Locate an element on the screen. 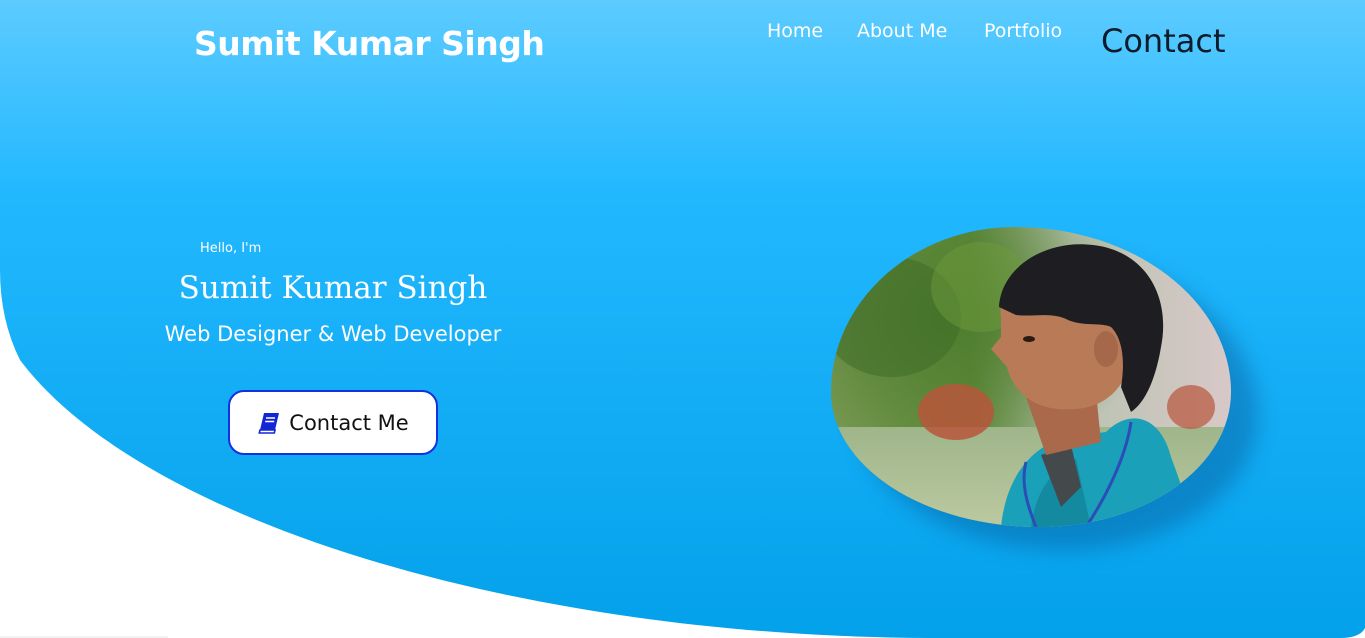 Image resolution: width=1365 pixels, height=638 pixels. nav-about-link: About Me is located at coordinates (902, 31).